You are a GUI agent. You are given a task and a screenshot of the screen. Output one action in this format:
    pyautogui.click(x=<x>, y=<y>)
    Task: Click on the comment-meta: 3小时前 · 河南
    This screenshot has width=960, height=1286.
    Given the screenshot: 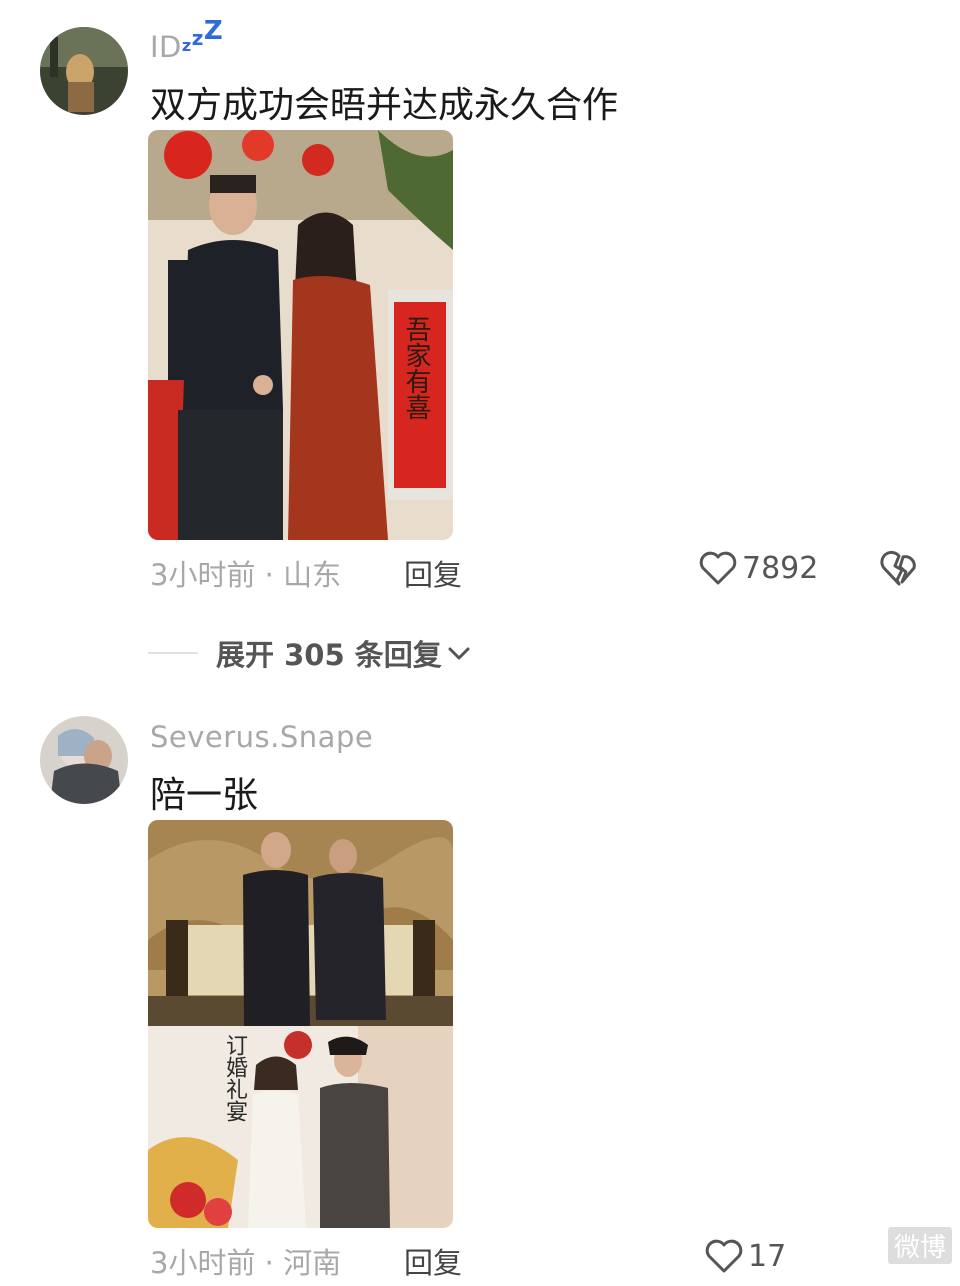 What is the action you would take?
    pyautogui.click(x=245, y=1261)
    